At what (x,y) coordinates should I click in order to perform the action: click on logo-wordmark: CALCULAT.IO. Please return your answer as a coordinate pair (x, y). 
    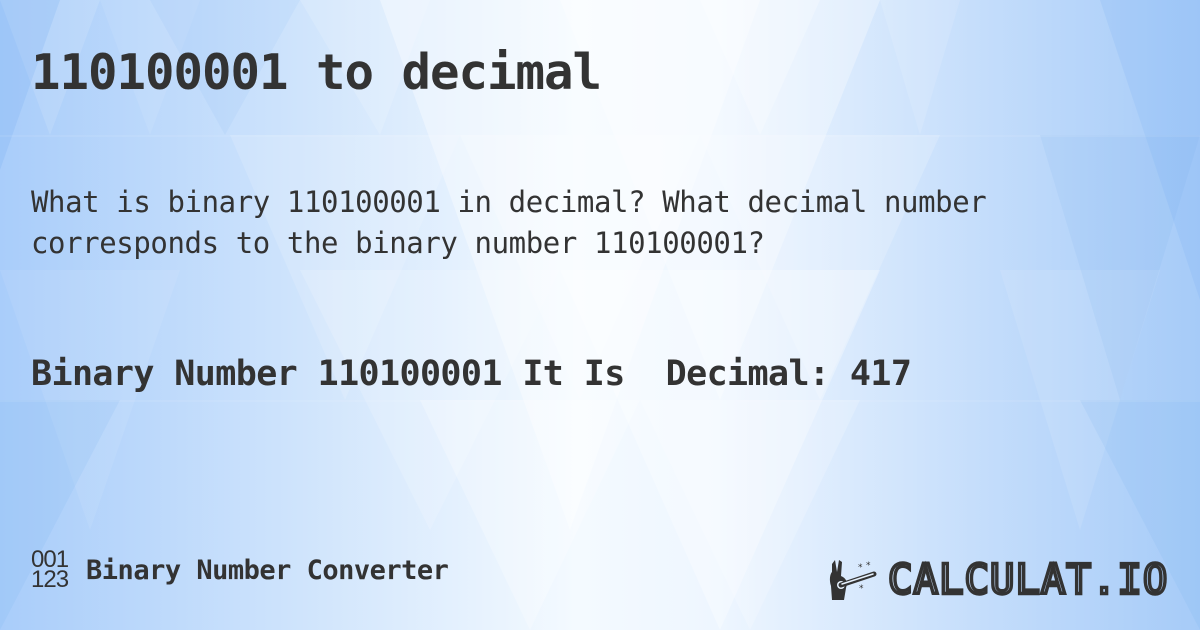
    Looking at the image, I should click on (1033, 580).